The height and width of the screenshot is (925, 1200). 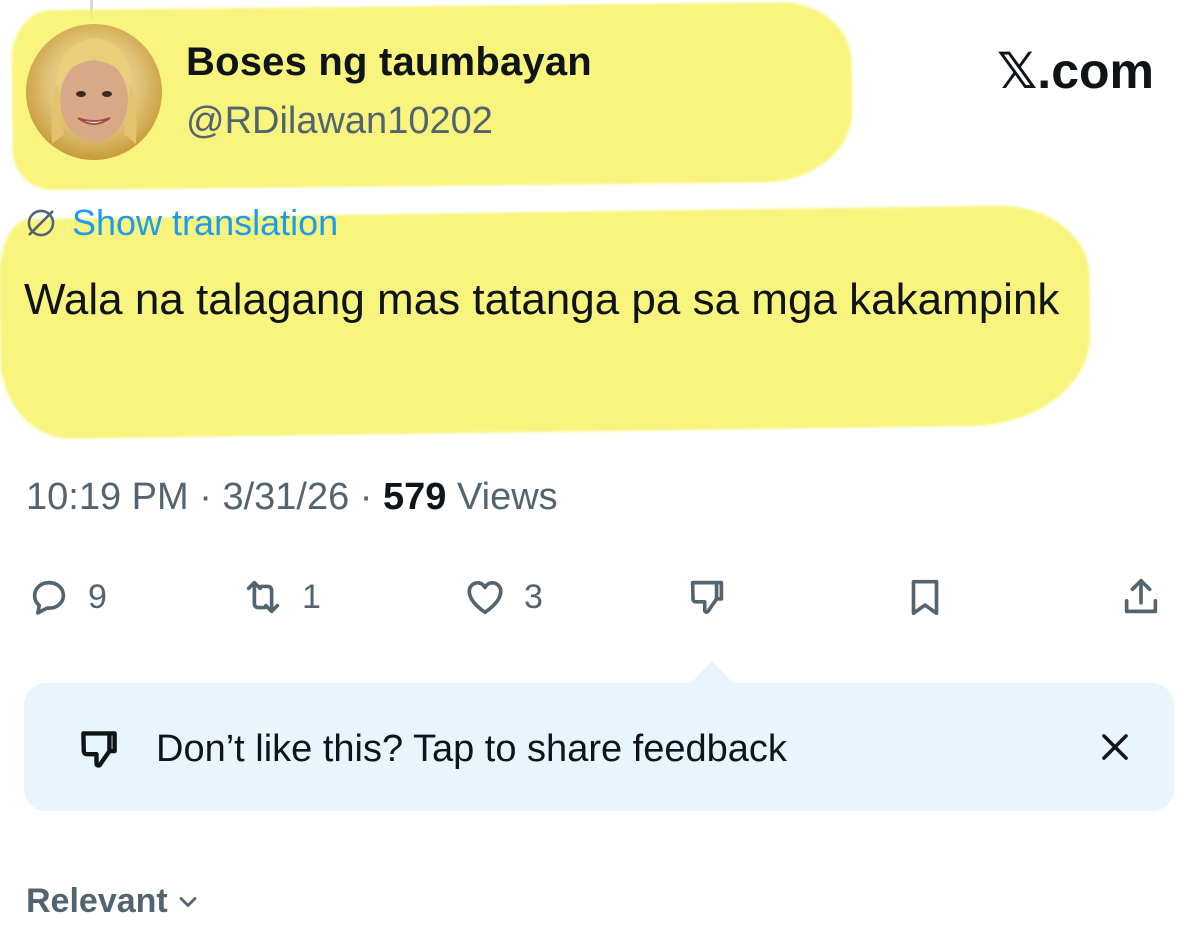 What do you see at coordinates (97, 596) in the screenshot?
I see `reply-count: 9` at bounding box center [97, 596].